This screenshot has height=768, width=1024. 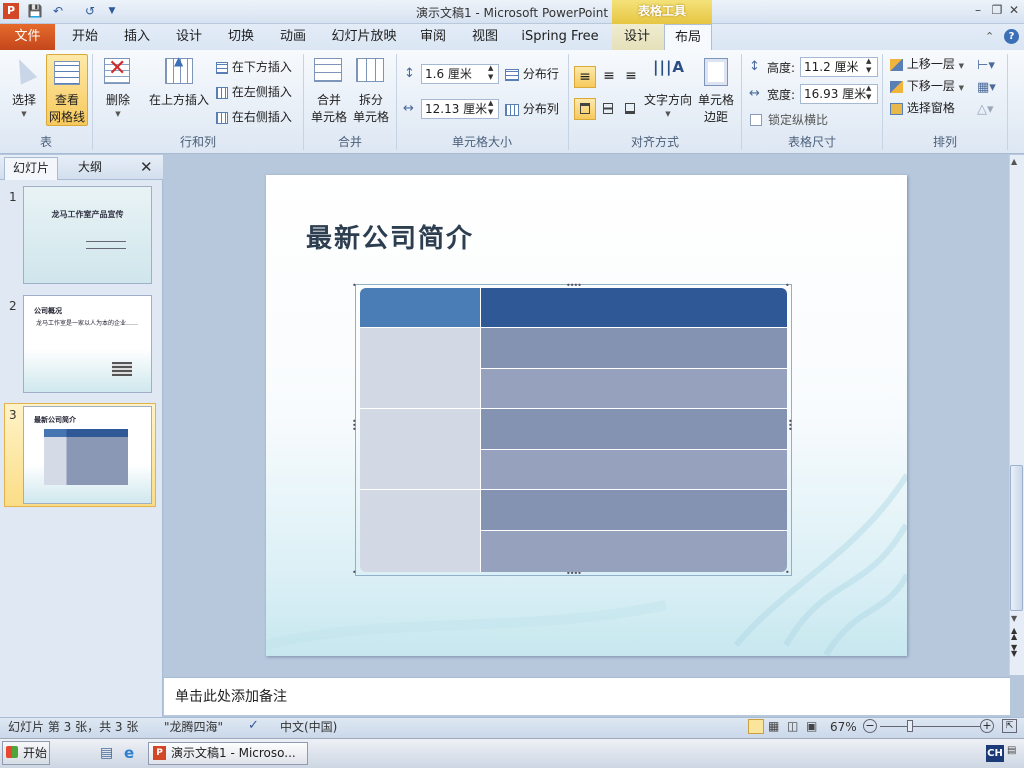 I want to click on help-icon: ?, so click(x=1011, y=36).